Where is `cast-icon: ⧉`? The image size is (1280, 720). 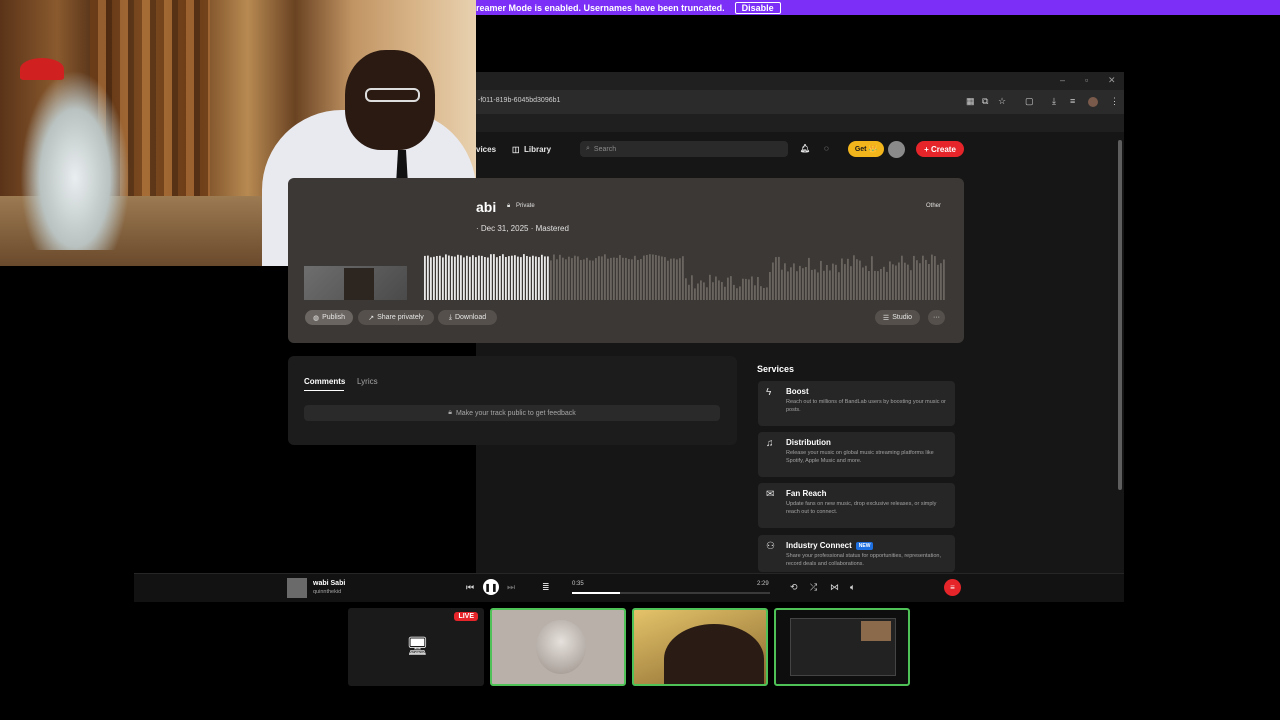 cast-icon: ⧉ is located at coordinates (985, 101).